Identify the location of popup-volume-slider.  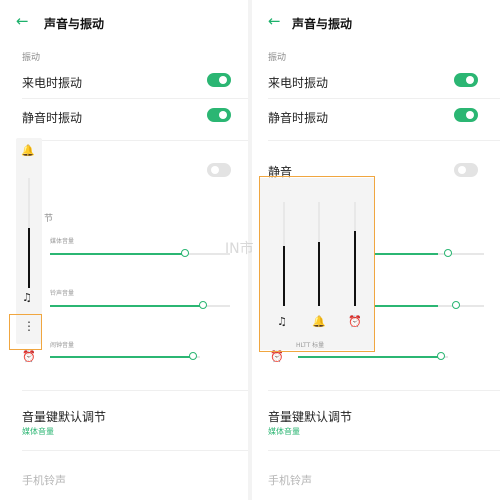
(29, 233).